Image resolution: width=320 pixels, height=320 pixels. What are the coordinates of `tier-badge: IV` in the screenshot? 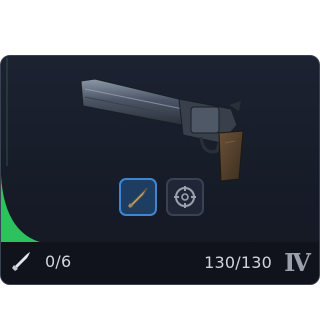 It's located at (297, 262).